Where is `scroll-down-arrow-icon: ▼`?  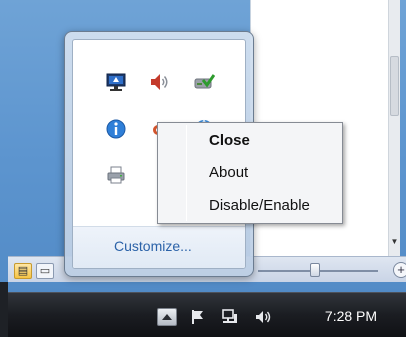
scroll-down-arrow-icon: ▼ is located at coordinates (394, 242).